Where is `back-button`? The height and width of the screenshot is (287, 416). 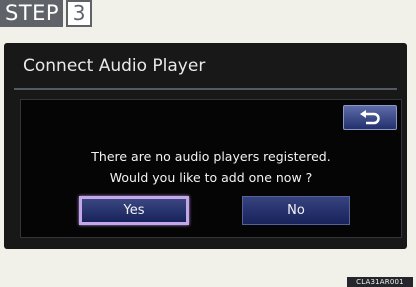 back-button is located at coordinates (370, 117).